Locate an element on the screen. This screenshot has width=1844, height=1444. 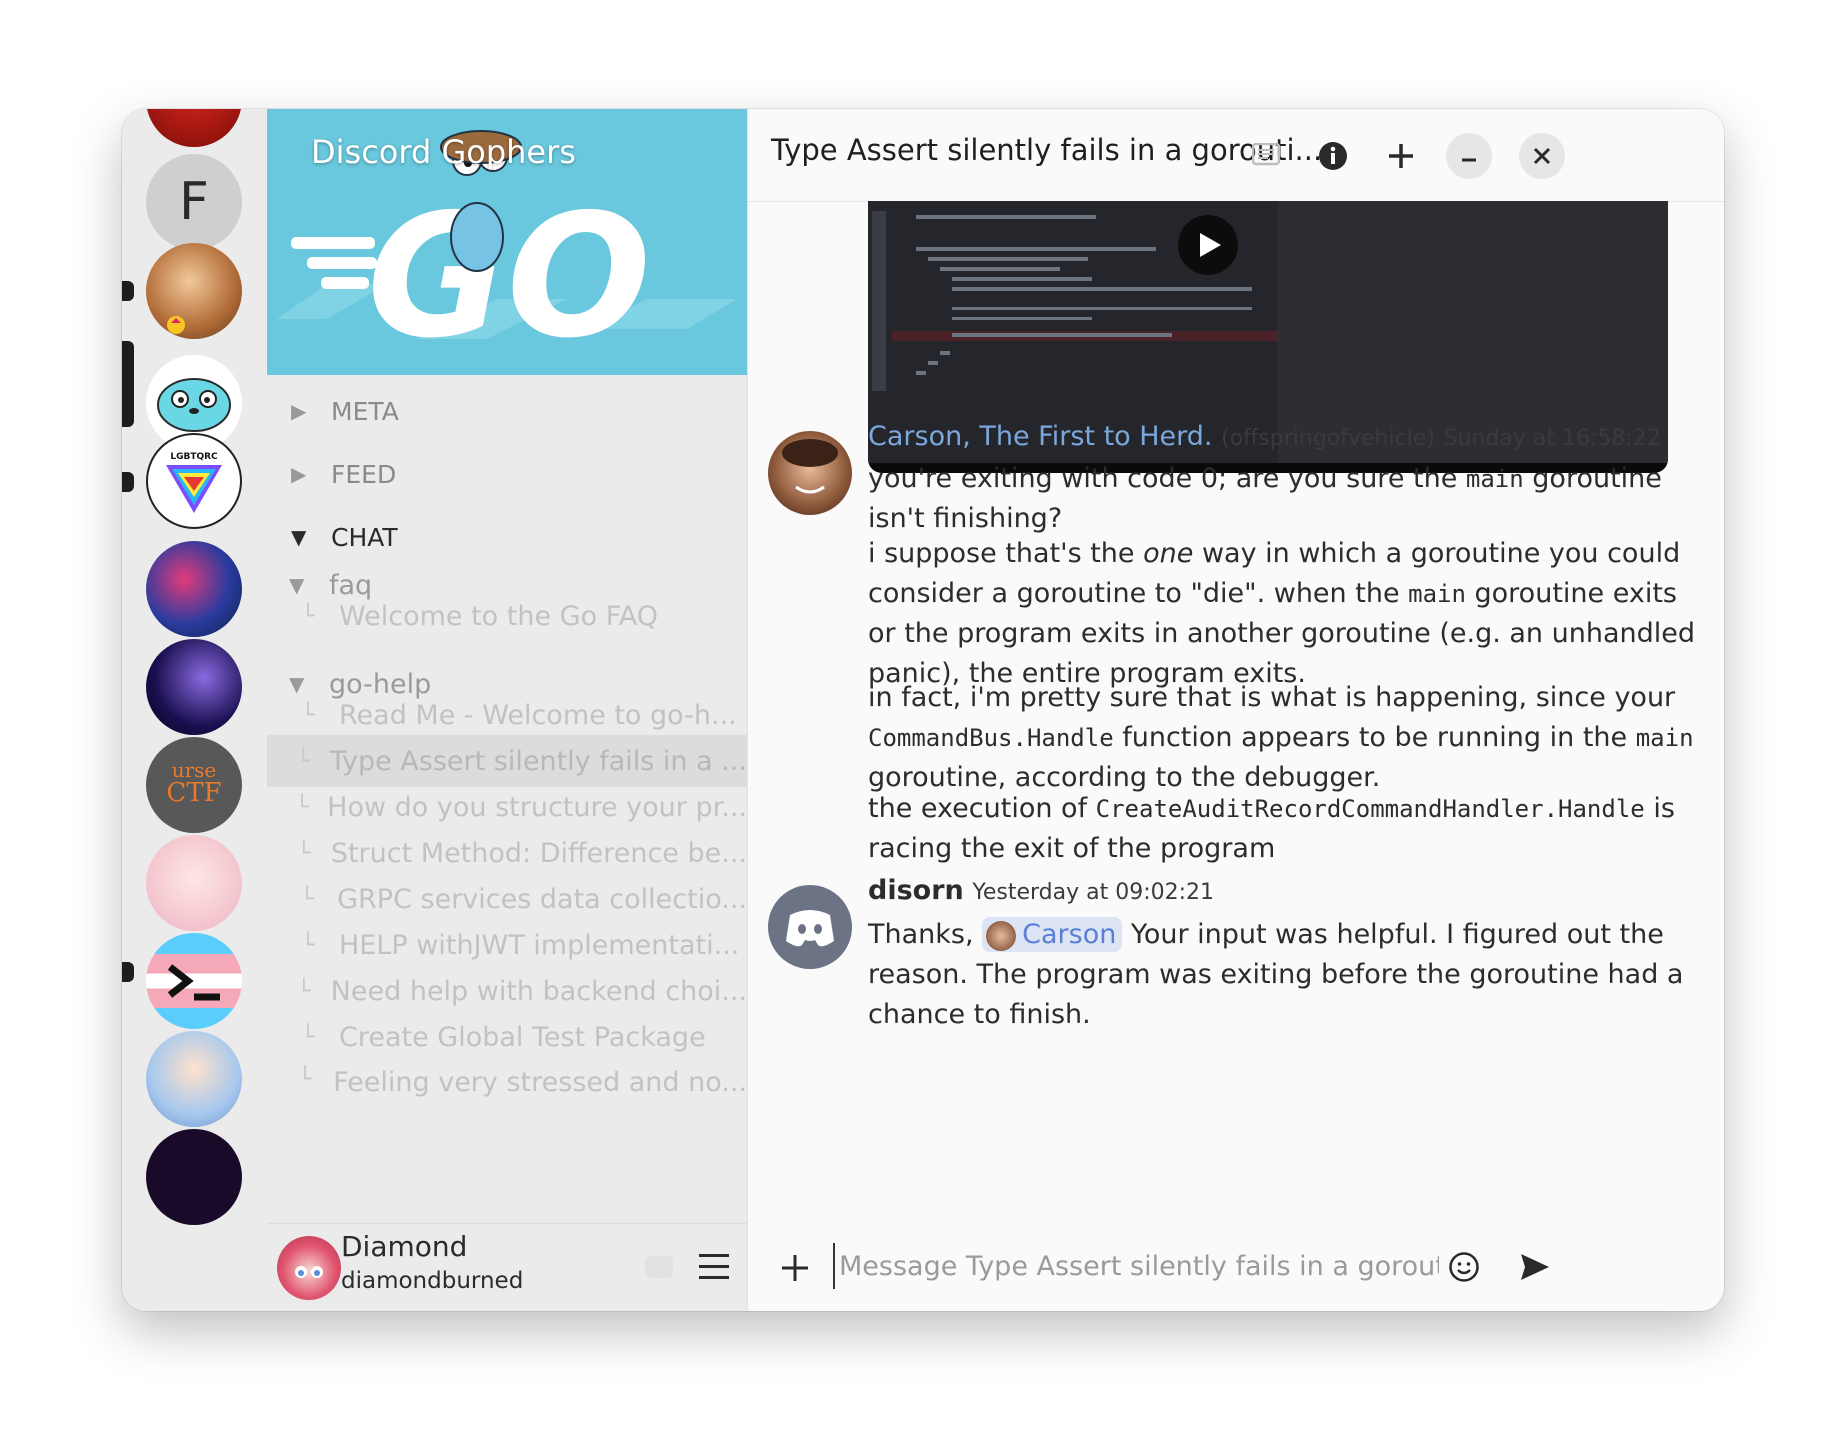
message-timestamp: Yesterday at 09:02:21 is located at coordinates (1093, 892).